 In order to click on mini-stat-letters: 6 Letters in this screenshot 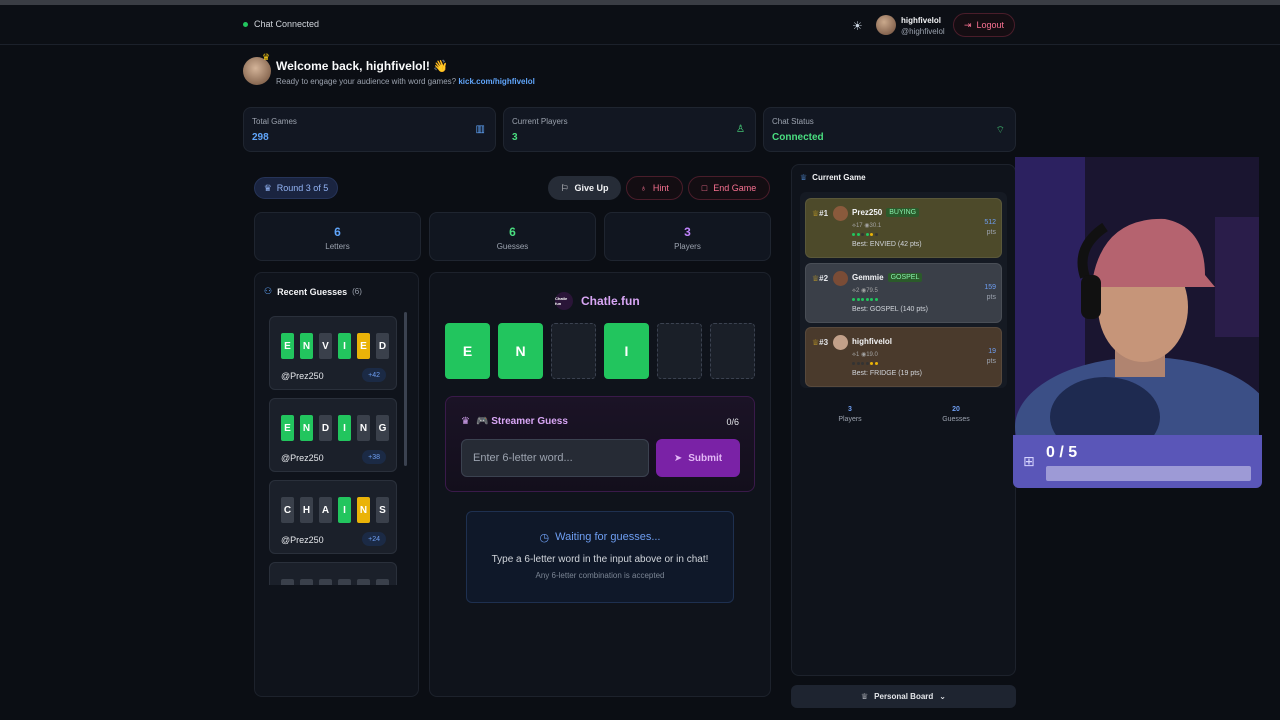, I will do `click(337, 236)`.